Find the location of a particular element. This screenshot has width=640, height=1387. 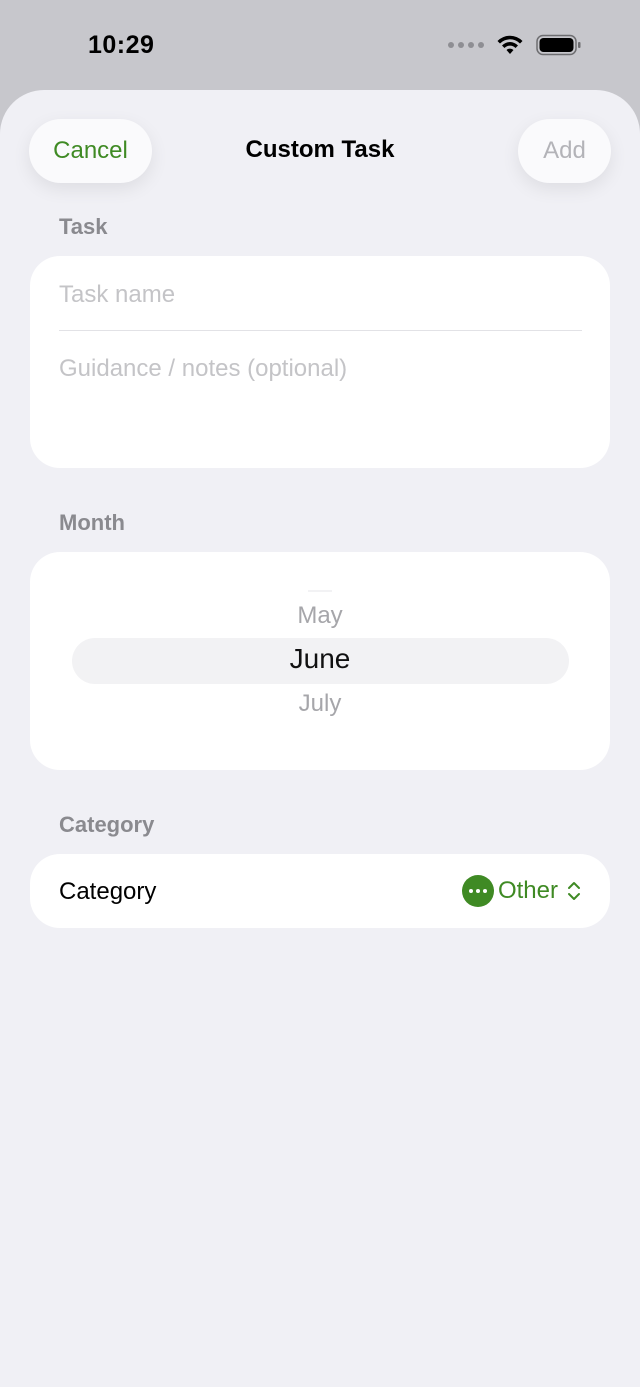

divider is located at coordinates (320, 330).